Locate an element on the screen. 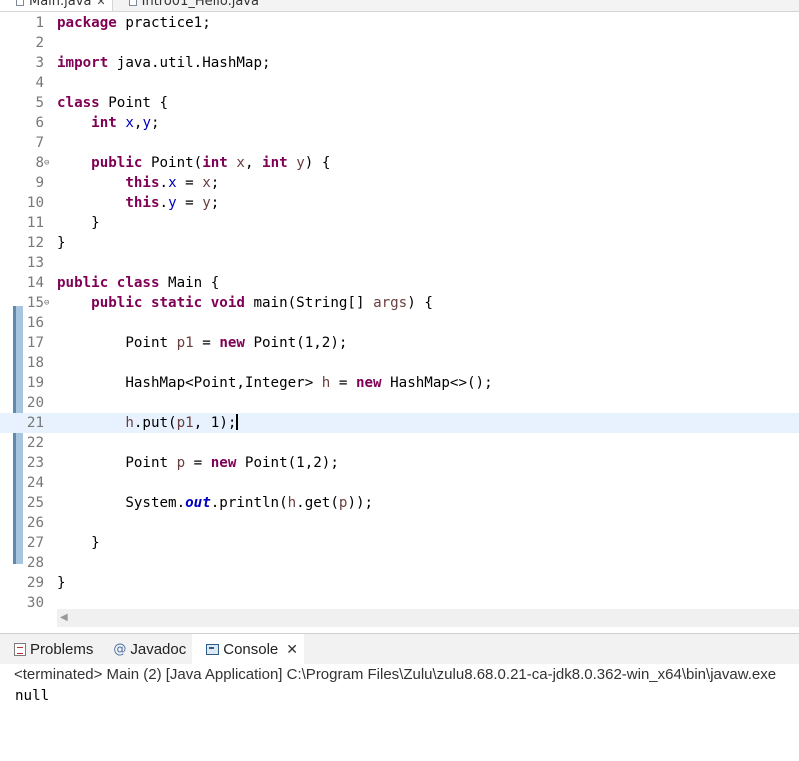 This screenshot has width=799, height=761. code-line: 26 is located at coordinates (399, 523).